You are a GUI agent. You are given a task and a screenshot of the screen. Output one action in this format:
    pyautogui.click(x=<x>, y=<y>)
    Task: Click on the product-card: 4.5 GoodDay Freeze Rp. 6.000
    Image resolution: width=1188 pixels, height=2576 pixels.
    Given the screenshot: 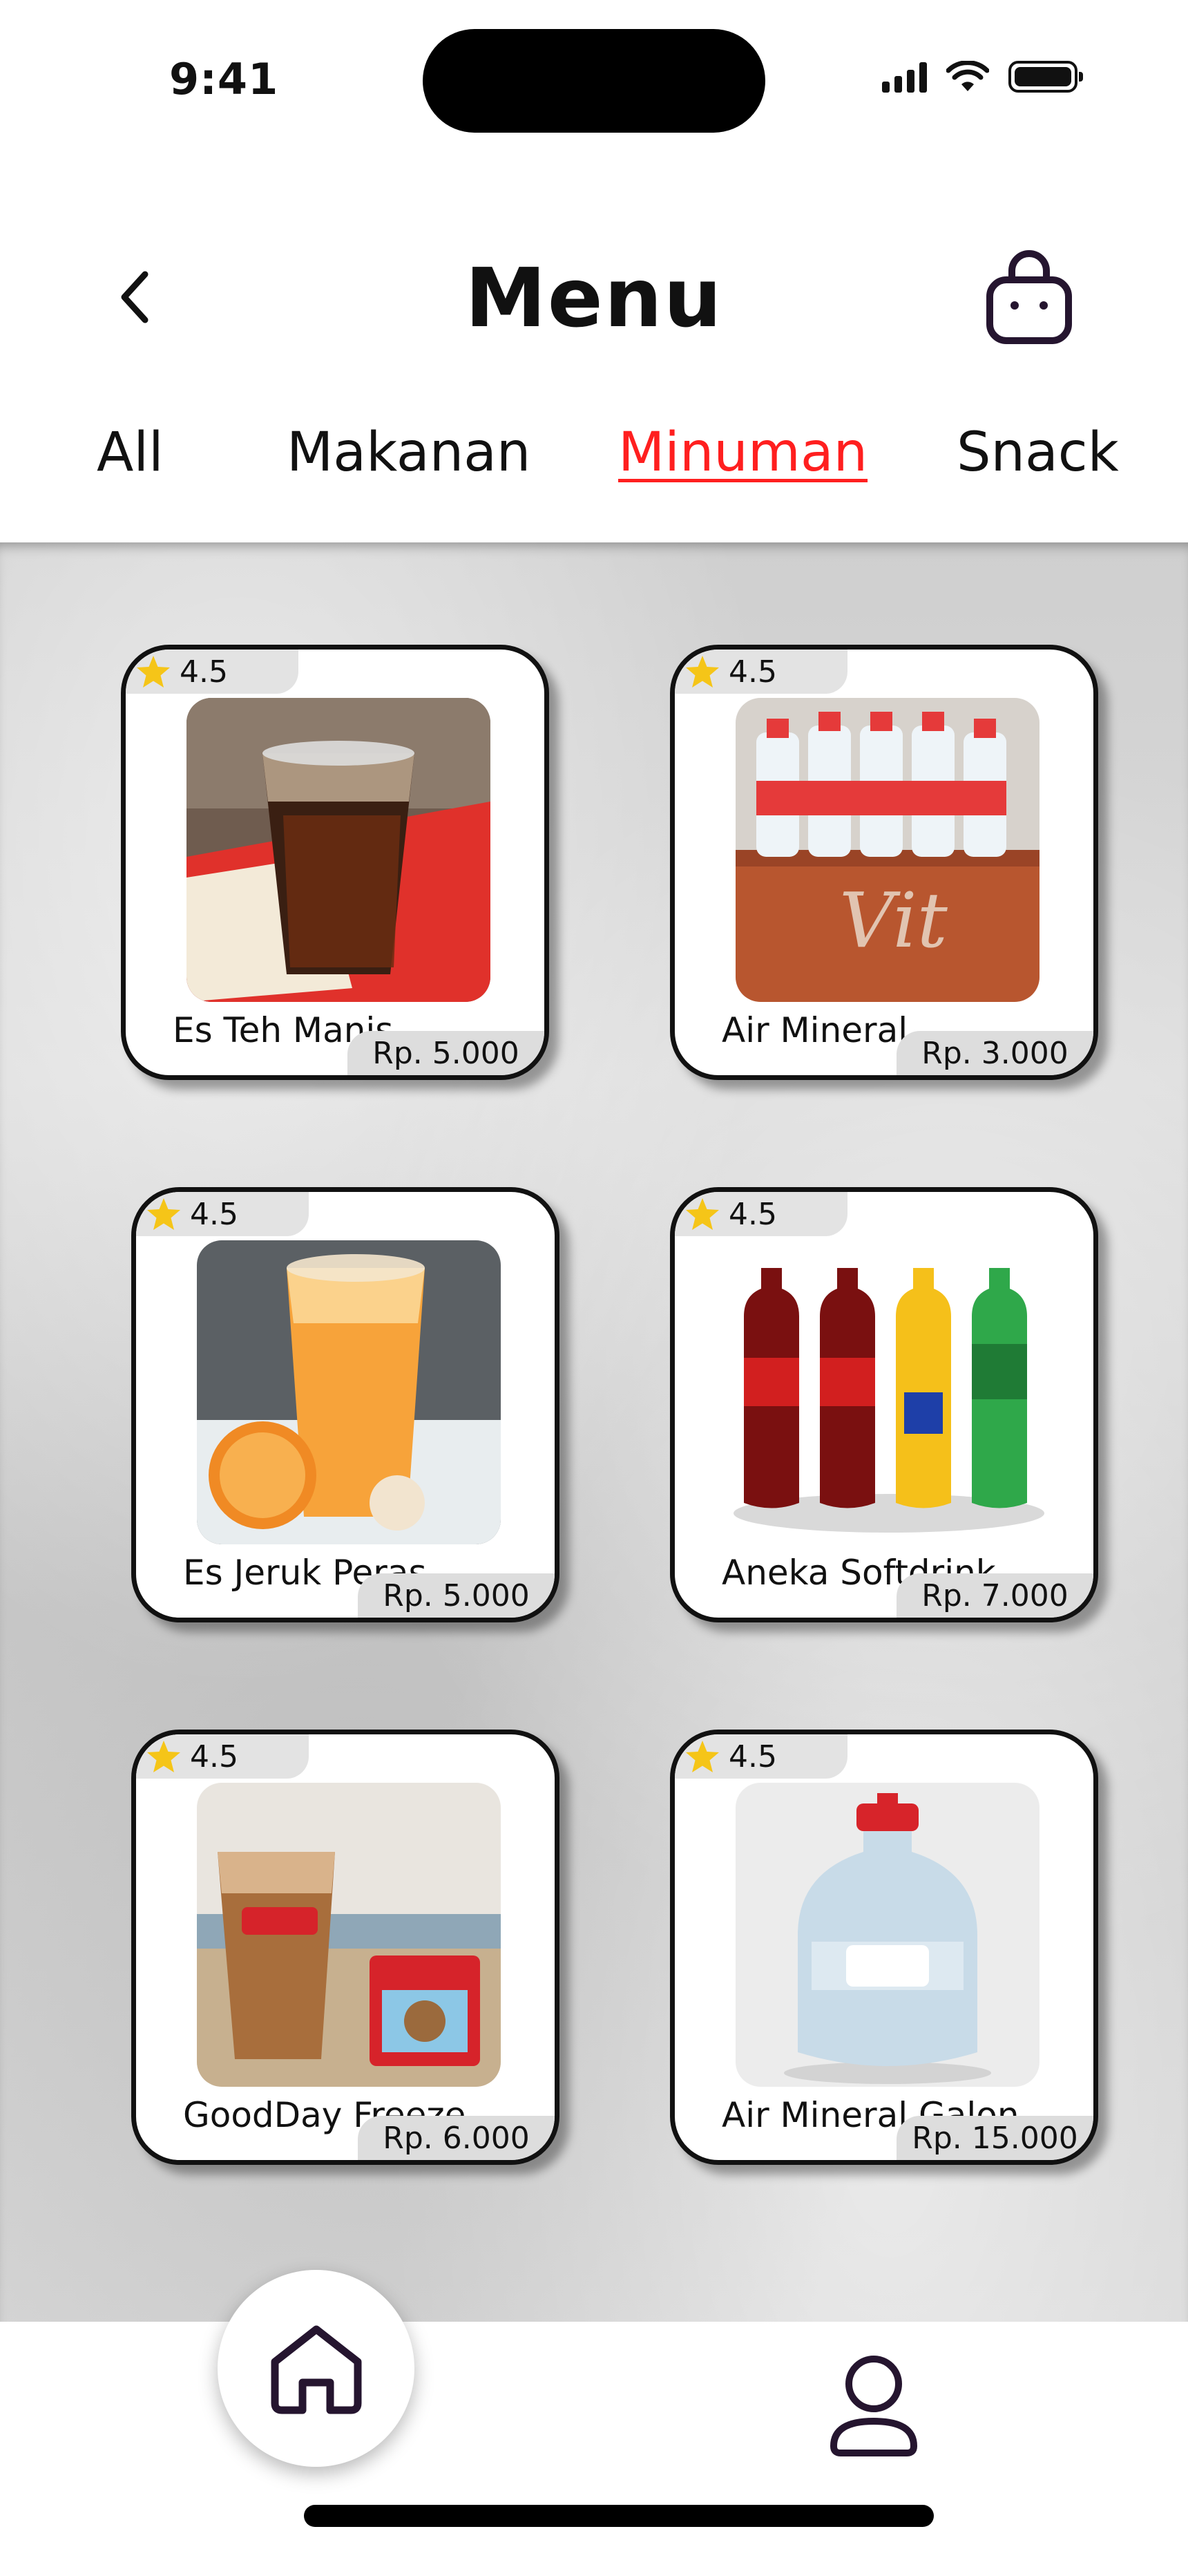 What is the action you would take?
    pyautogui.click(x=345, y=1947)
    